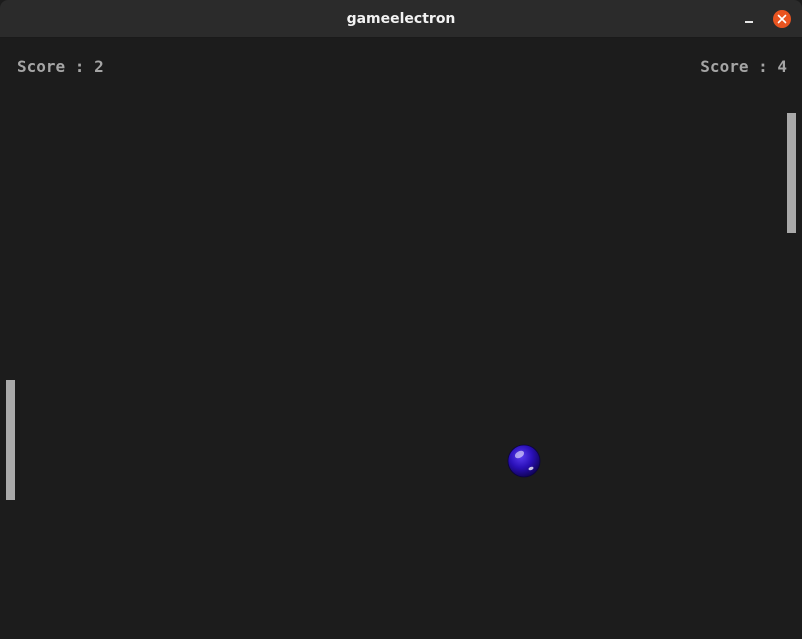  I want to click on ball-graphic, so click(524, 461).